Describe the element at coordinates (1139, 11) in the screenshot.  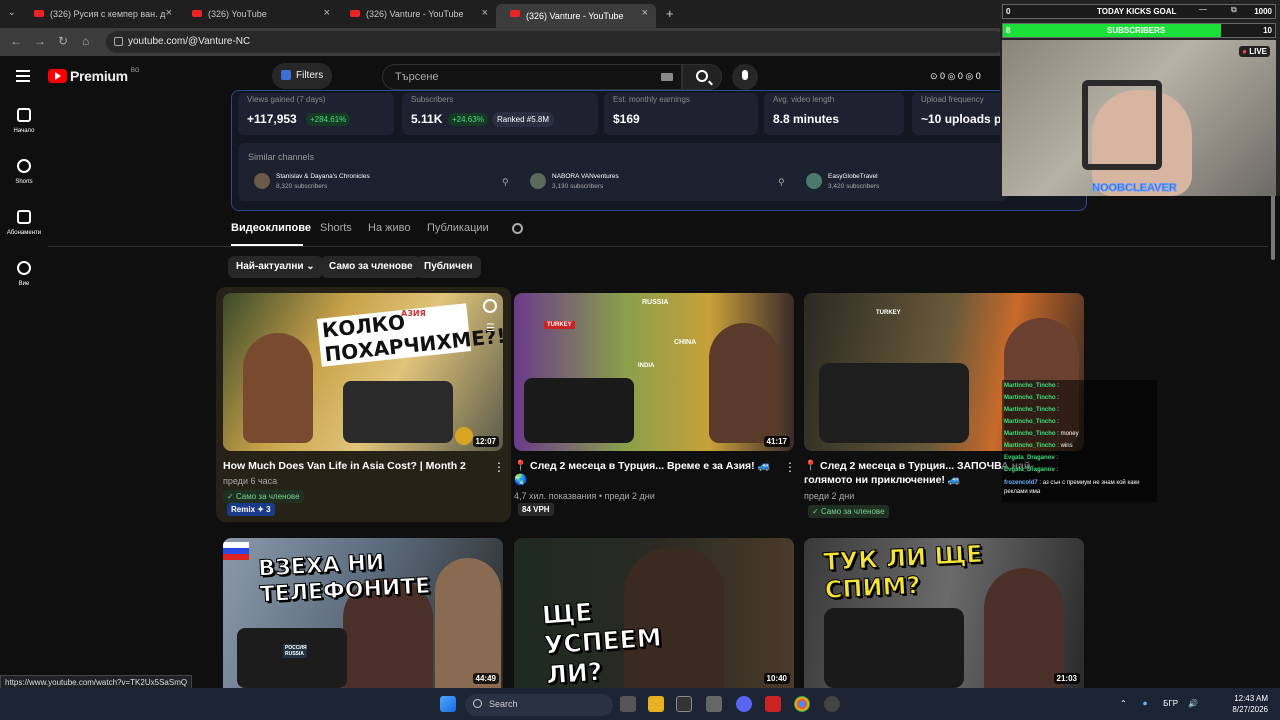
I see `kicks-goal-bar: 0 TODAY KICKS GOAL — ⧉ 1000` at that location.